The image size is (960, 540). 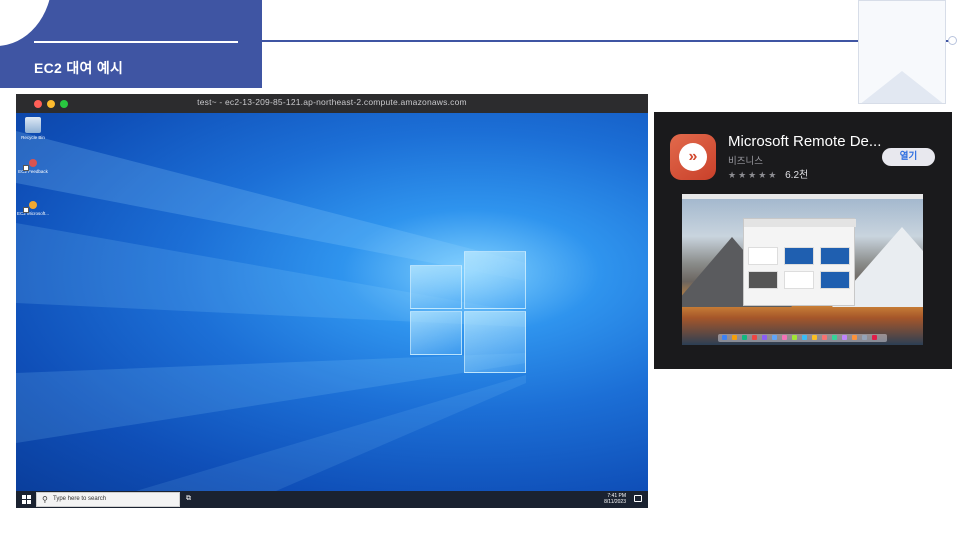 What do you see at coordinates (745, 161) in the screenshot?
I see `app-category: 비즈니스` at bounding box center [745, 161].